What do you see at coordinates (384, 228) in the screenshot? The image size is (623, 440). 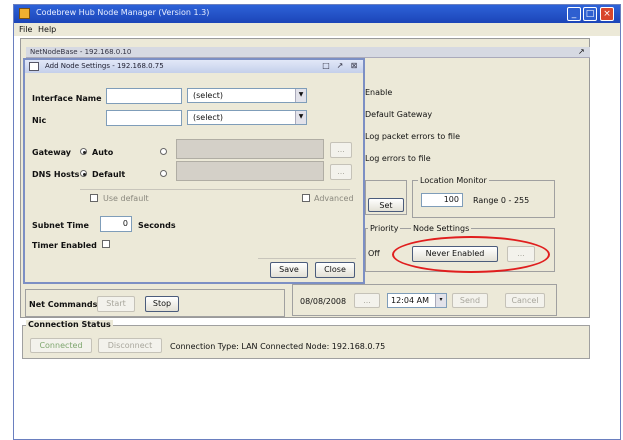 I see `priority-label: Priority` at bounding box center [384, 228].